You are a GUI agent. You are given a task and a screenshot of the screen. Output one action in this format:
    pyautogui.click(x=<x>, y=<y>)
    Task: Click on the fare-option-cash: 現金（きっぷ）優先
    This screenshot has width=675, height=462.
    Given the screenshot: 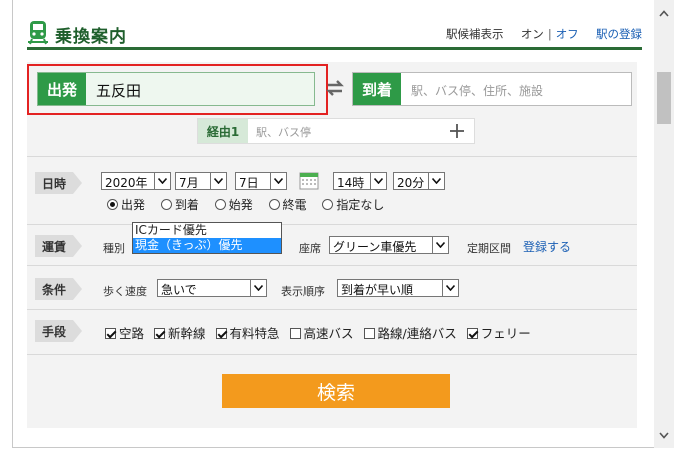 What is the action you would take?
    pyautogui.click(x=207, y=245)
    